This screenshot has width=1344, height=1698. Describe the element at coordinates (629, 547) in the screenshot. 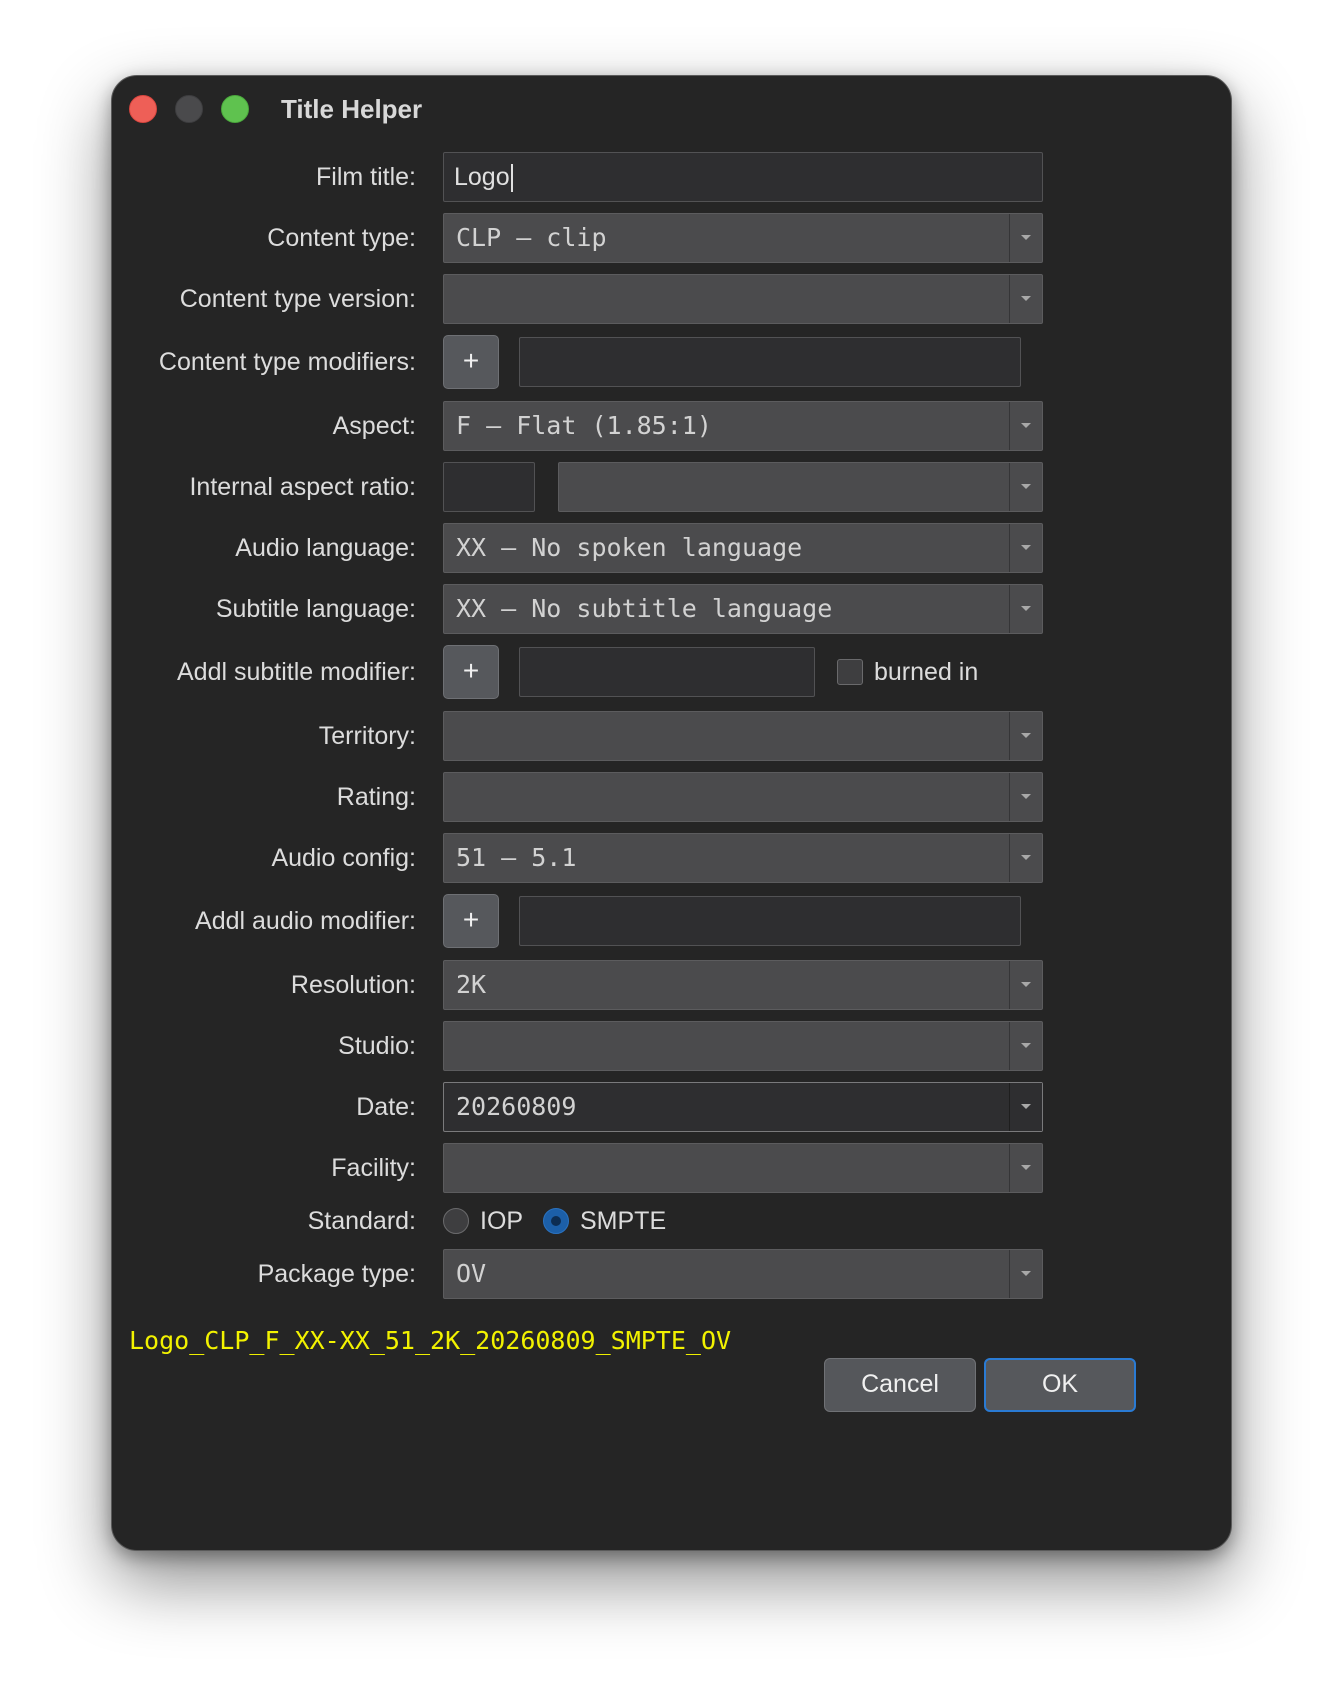

I see `audio-language-value: XX – No spoken language` at that location.